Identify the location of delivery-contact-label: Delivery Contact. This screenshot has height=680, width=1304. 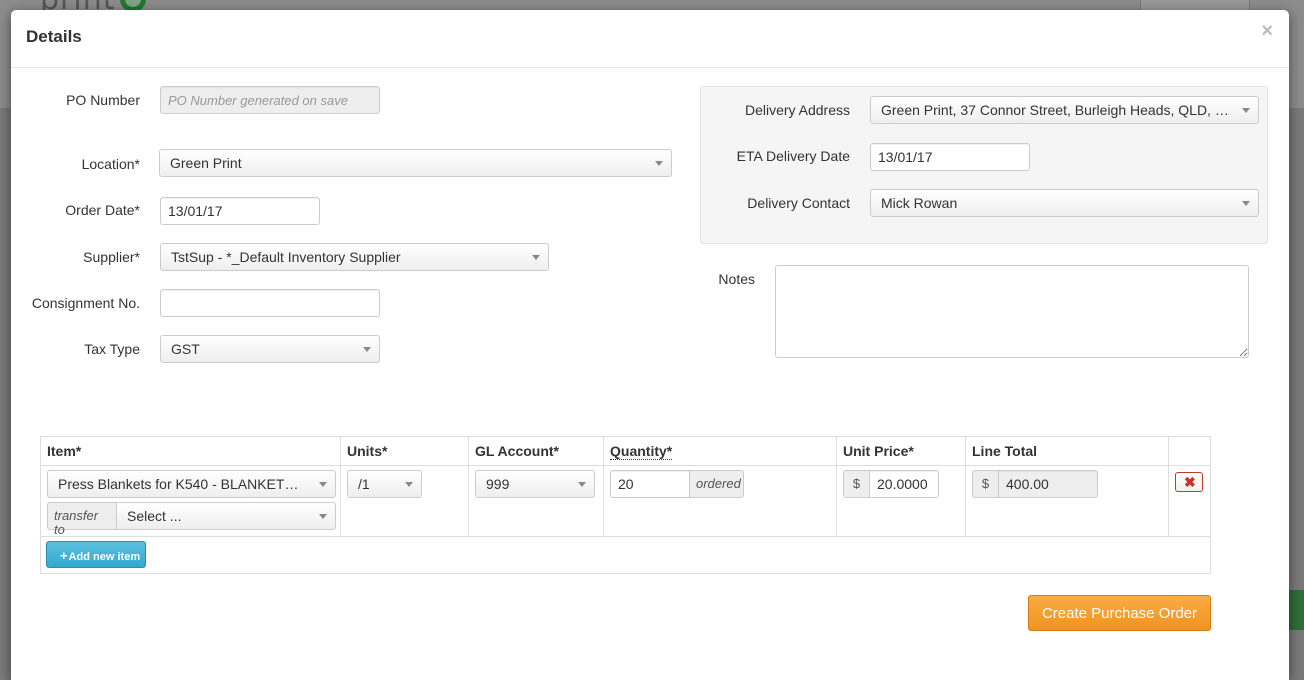
(798, 203).